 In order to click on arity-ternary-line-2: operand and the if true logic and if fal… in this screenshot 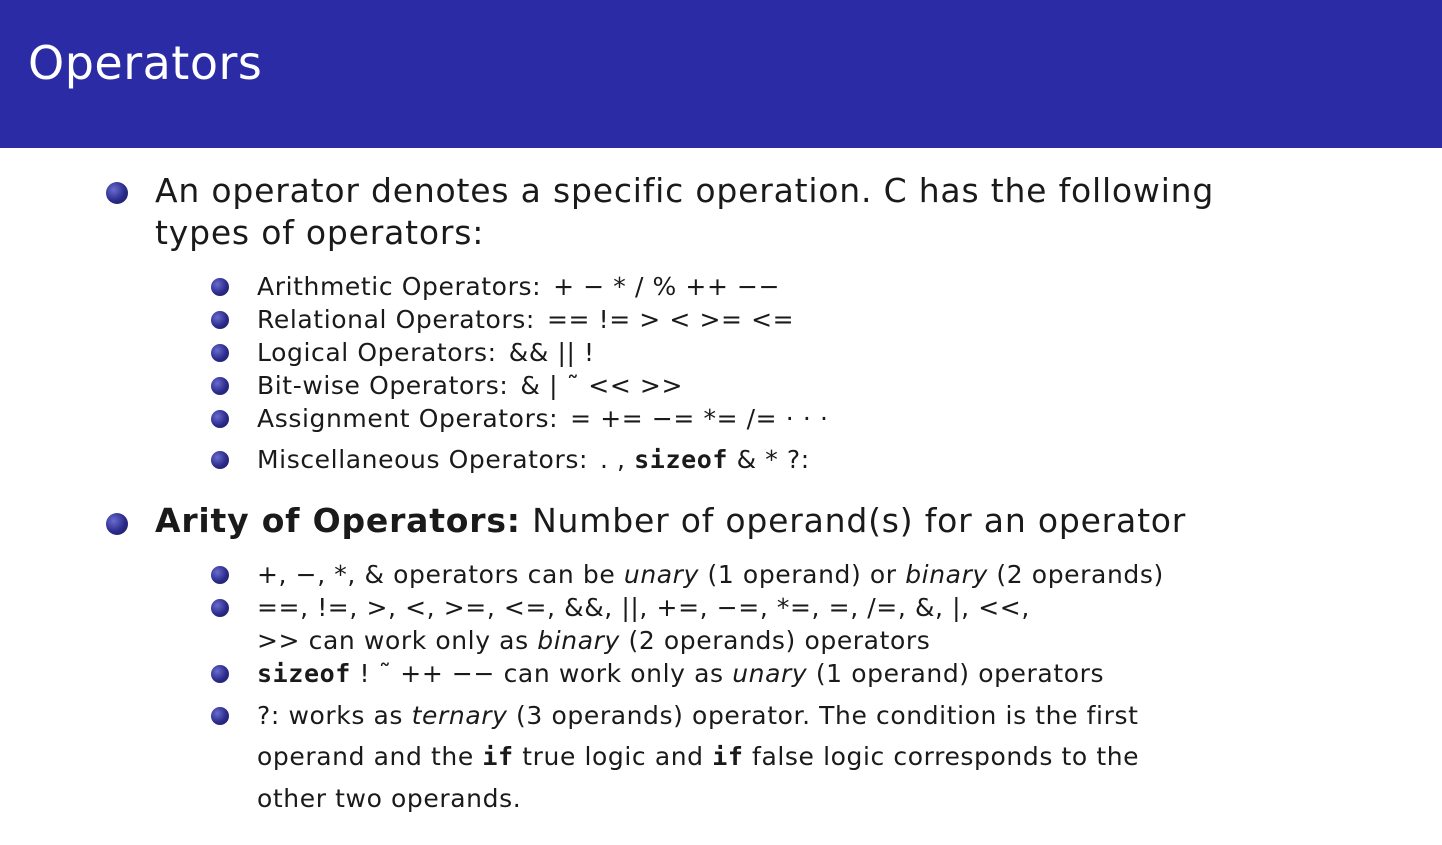, I will do `click(698, 756)`.